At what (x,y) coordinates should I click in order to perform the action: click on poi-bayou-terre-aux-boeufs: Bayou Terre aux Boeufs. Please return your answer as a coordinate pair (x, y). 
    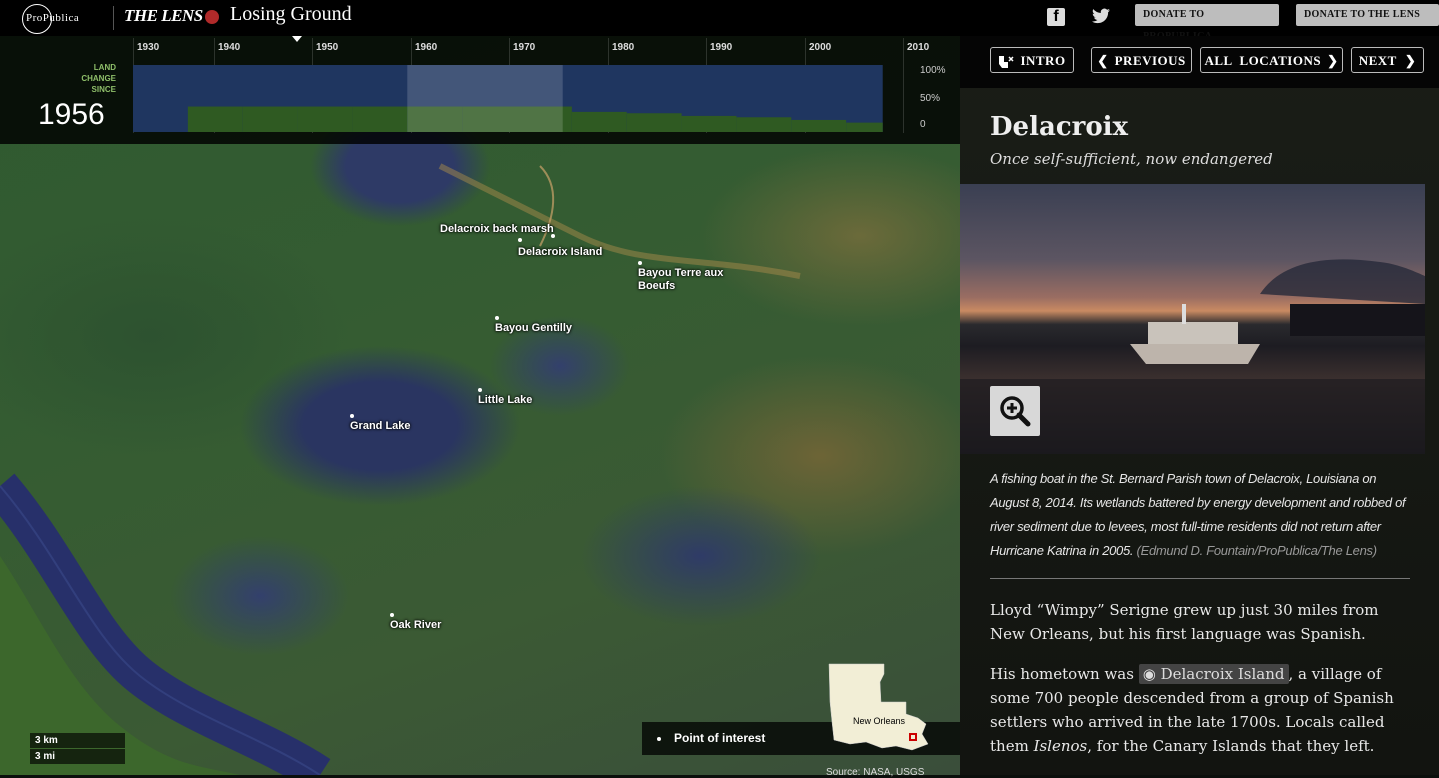
    Looking at the image, I should click on (681, 277).